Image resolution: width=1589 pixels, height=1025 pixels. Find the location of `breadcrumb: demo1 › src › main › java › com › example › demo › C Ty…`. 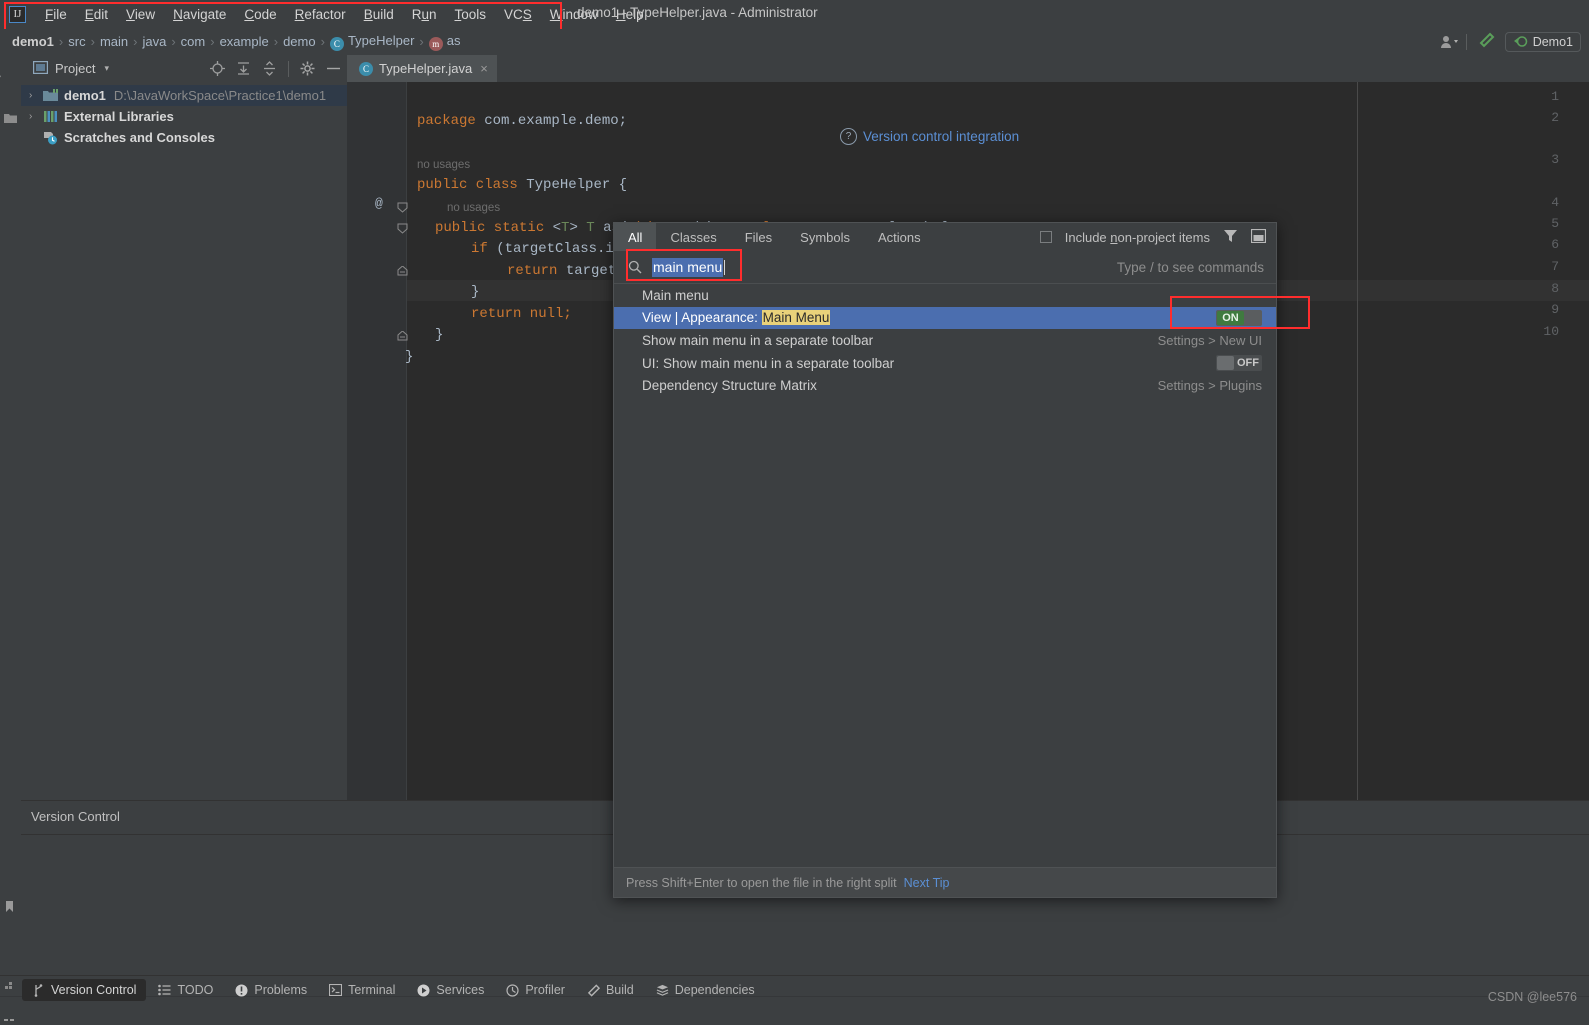

breadcrumb: demo1 › src › main › java › com › example › demo › C Ty… is located at coordinates (794, 41).